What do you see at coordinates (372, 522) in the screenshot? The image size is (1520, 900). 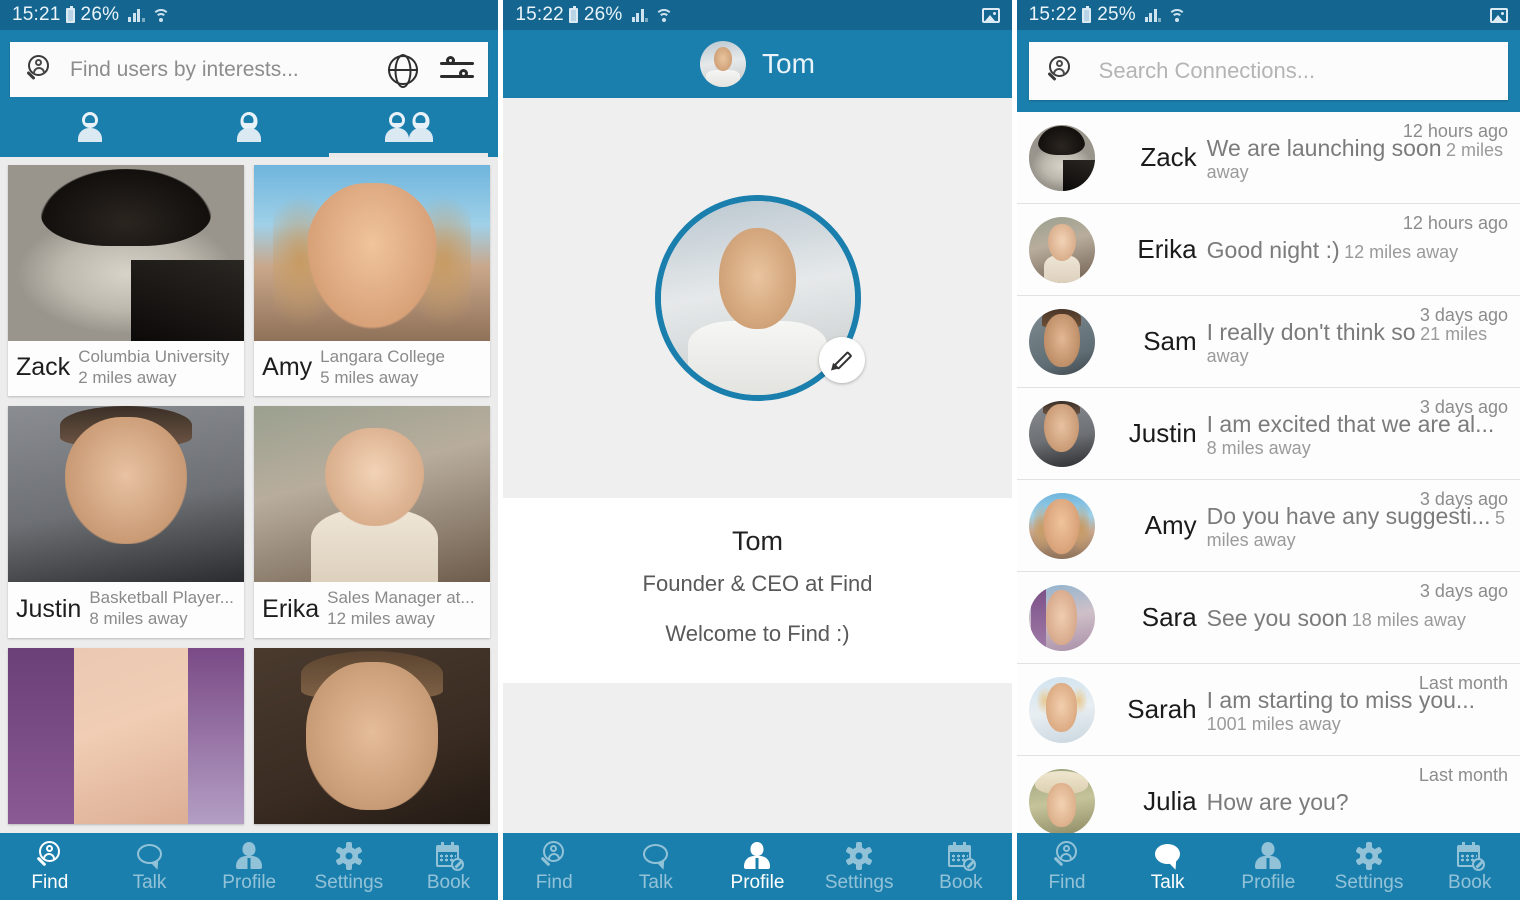 I see `user-card: Erika Sales Manager at... 12 miles away` at bounding box center [372, 522].